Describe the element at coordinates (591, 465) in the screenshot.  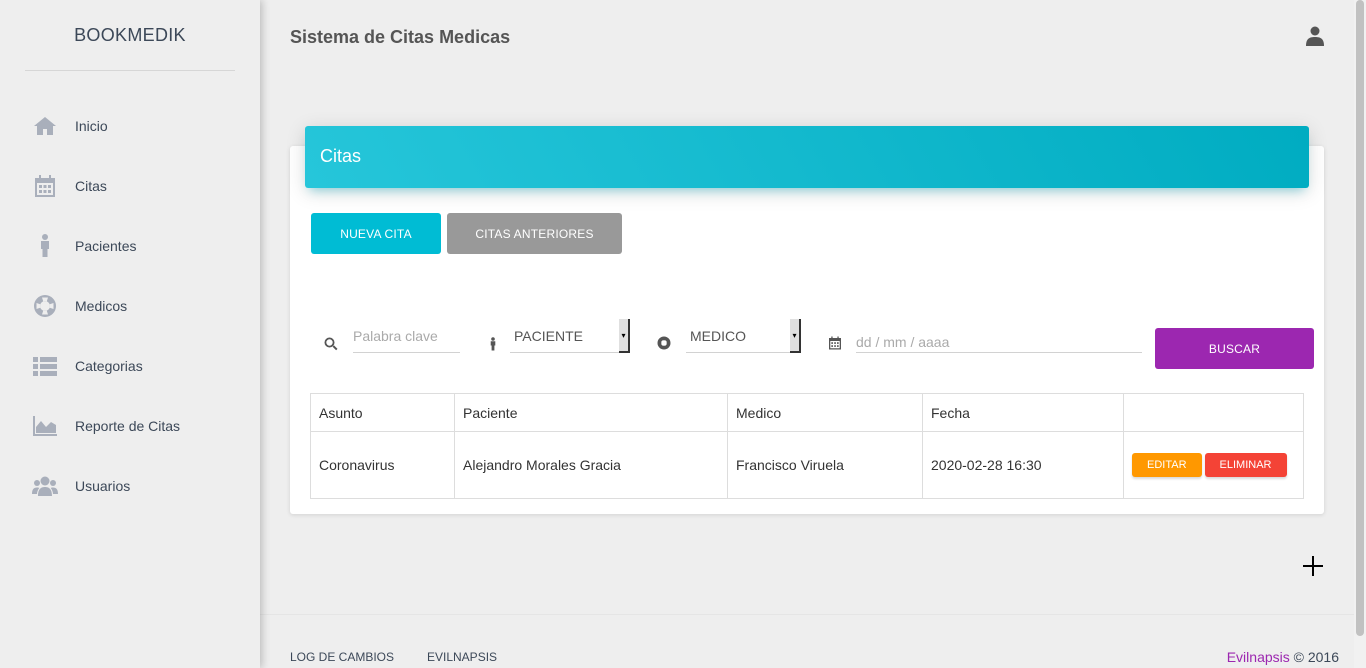
I see `cell-paciente: Alejandro Morales Gracia` at that location.